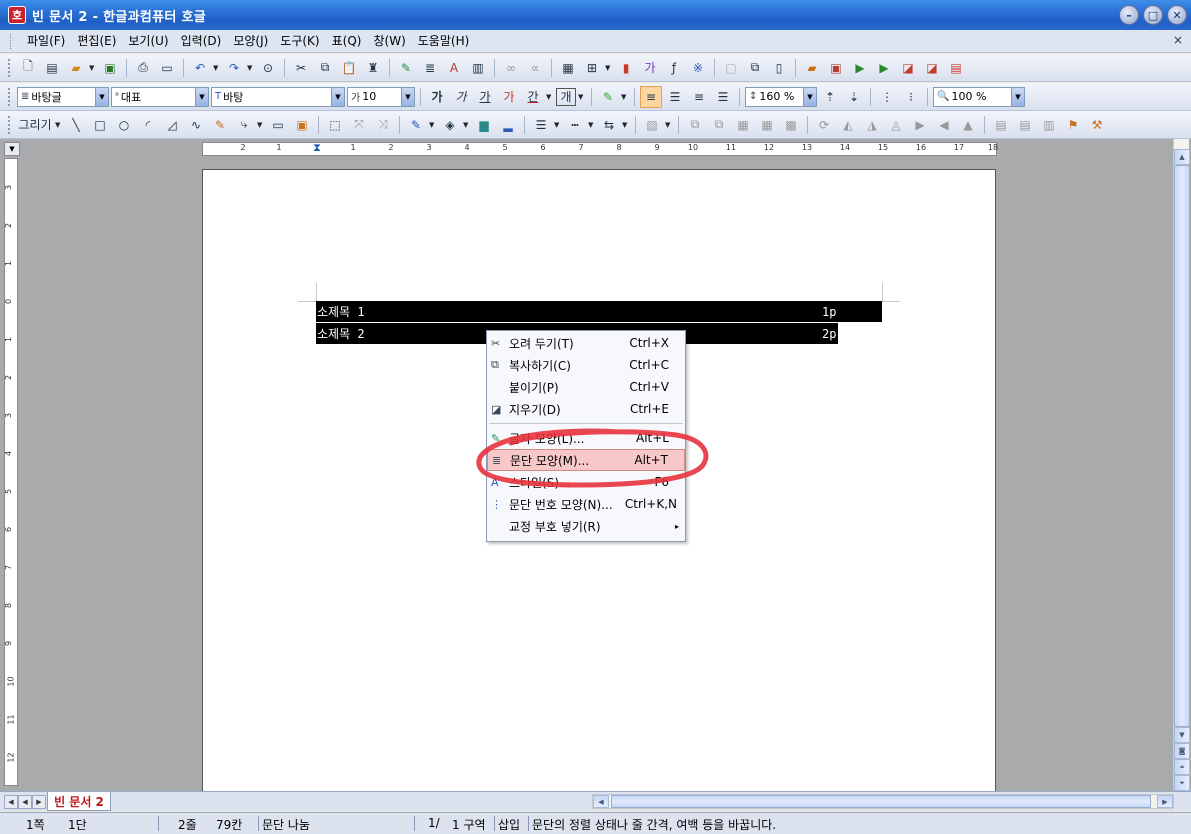 This screenshot has width=1191, height=834. I want to click on pencil-tool-icon: ✎, so click(220, 125).